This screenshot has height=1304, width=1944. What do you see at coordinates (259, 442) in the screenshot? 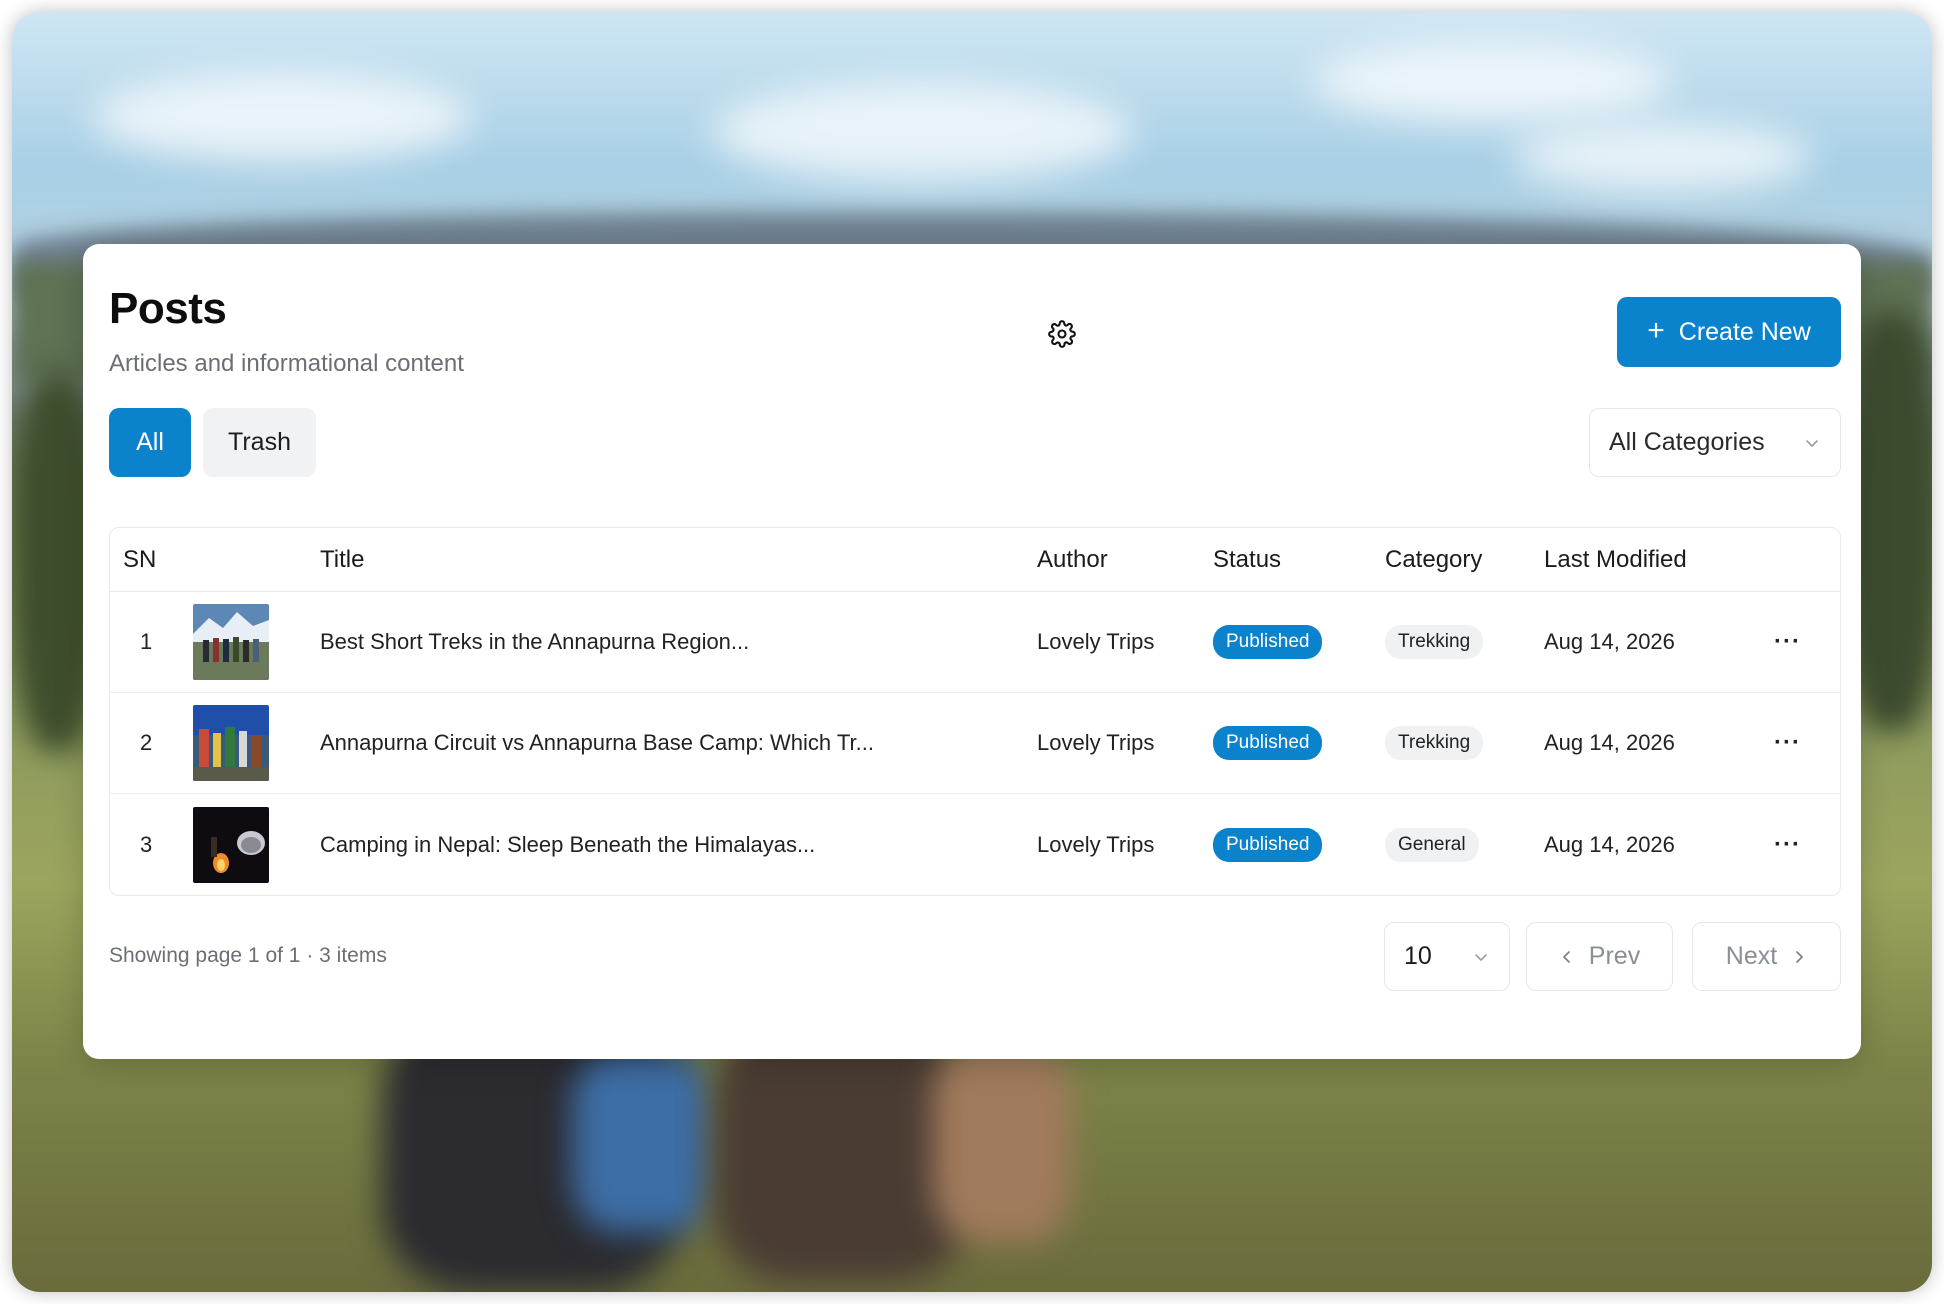
I see `tab-trash: Trash` at bounding box center [259, 442].